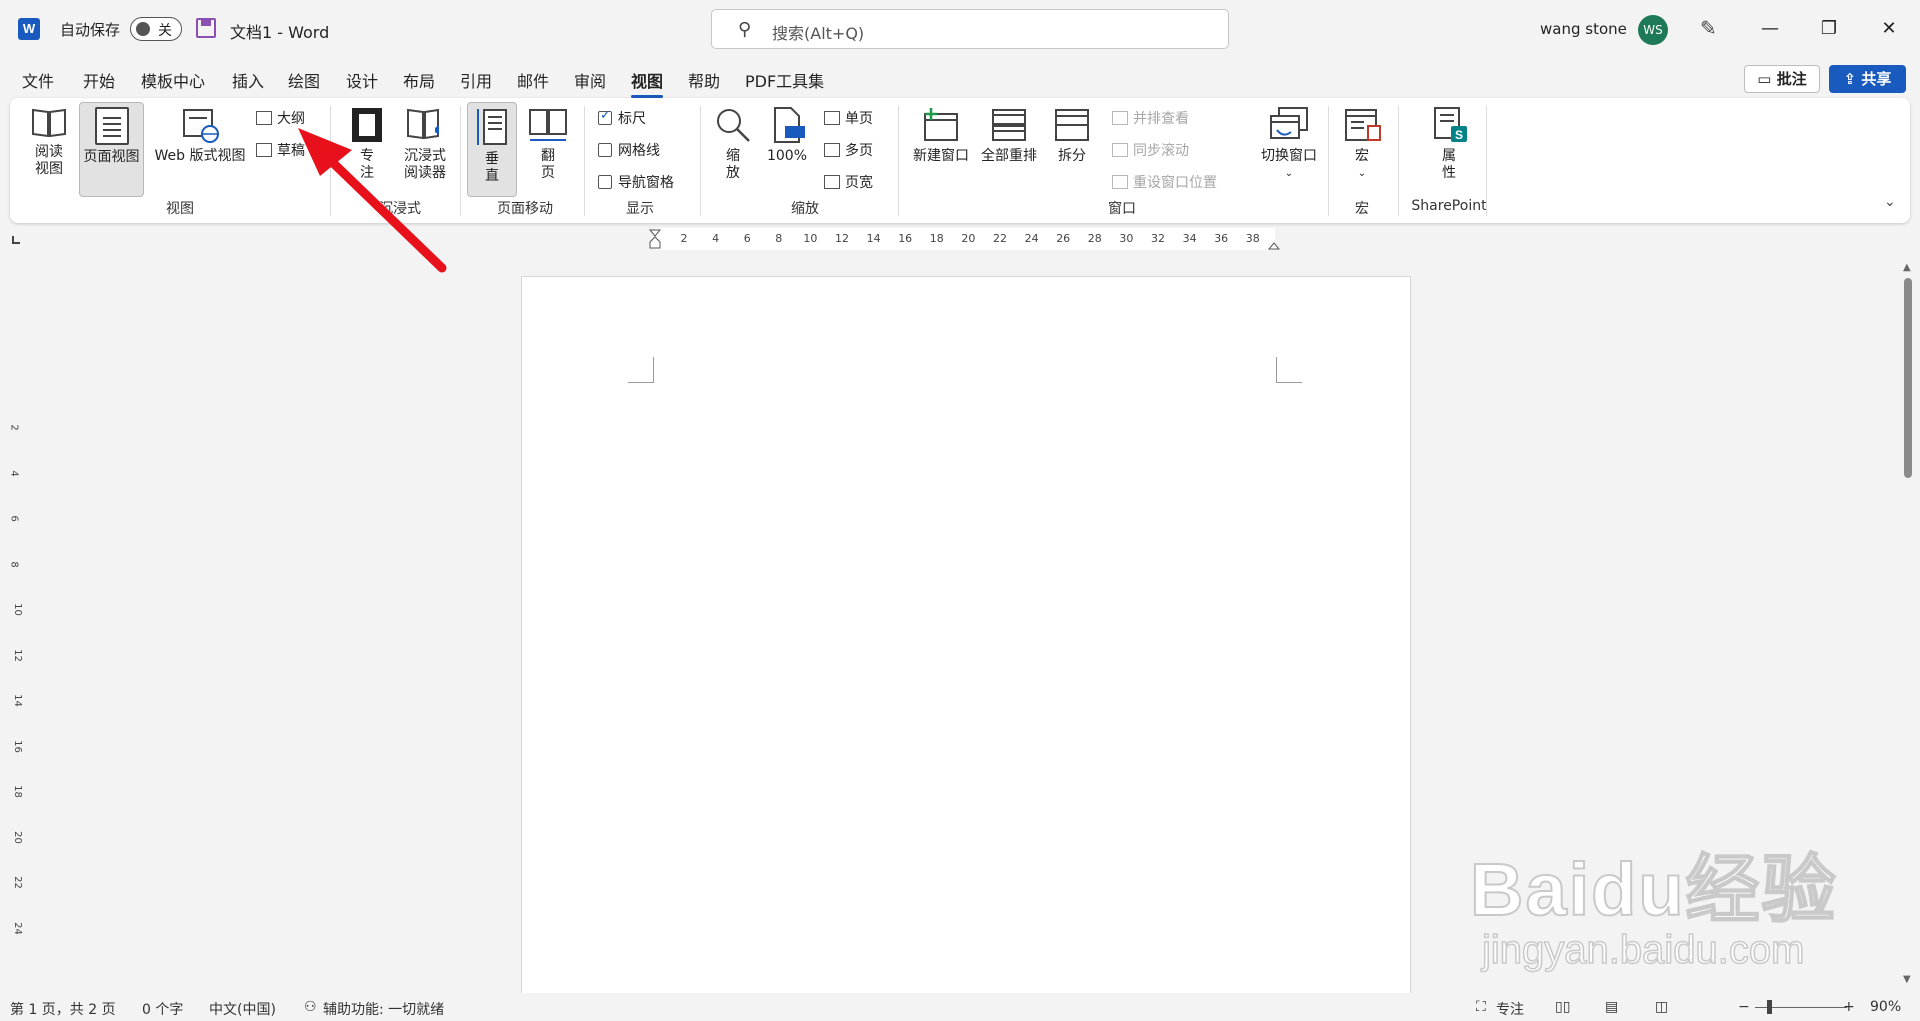  I want to click on multiple-pages-button: 多页, so click(848, 150).